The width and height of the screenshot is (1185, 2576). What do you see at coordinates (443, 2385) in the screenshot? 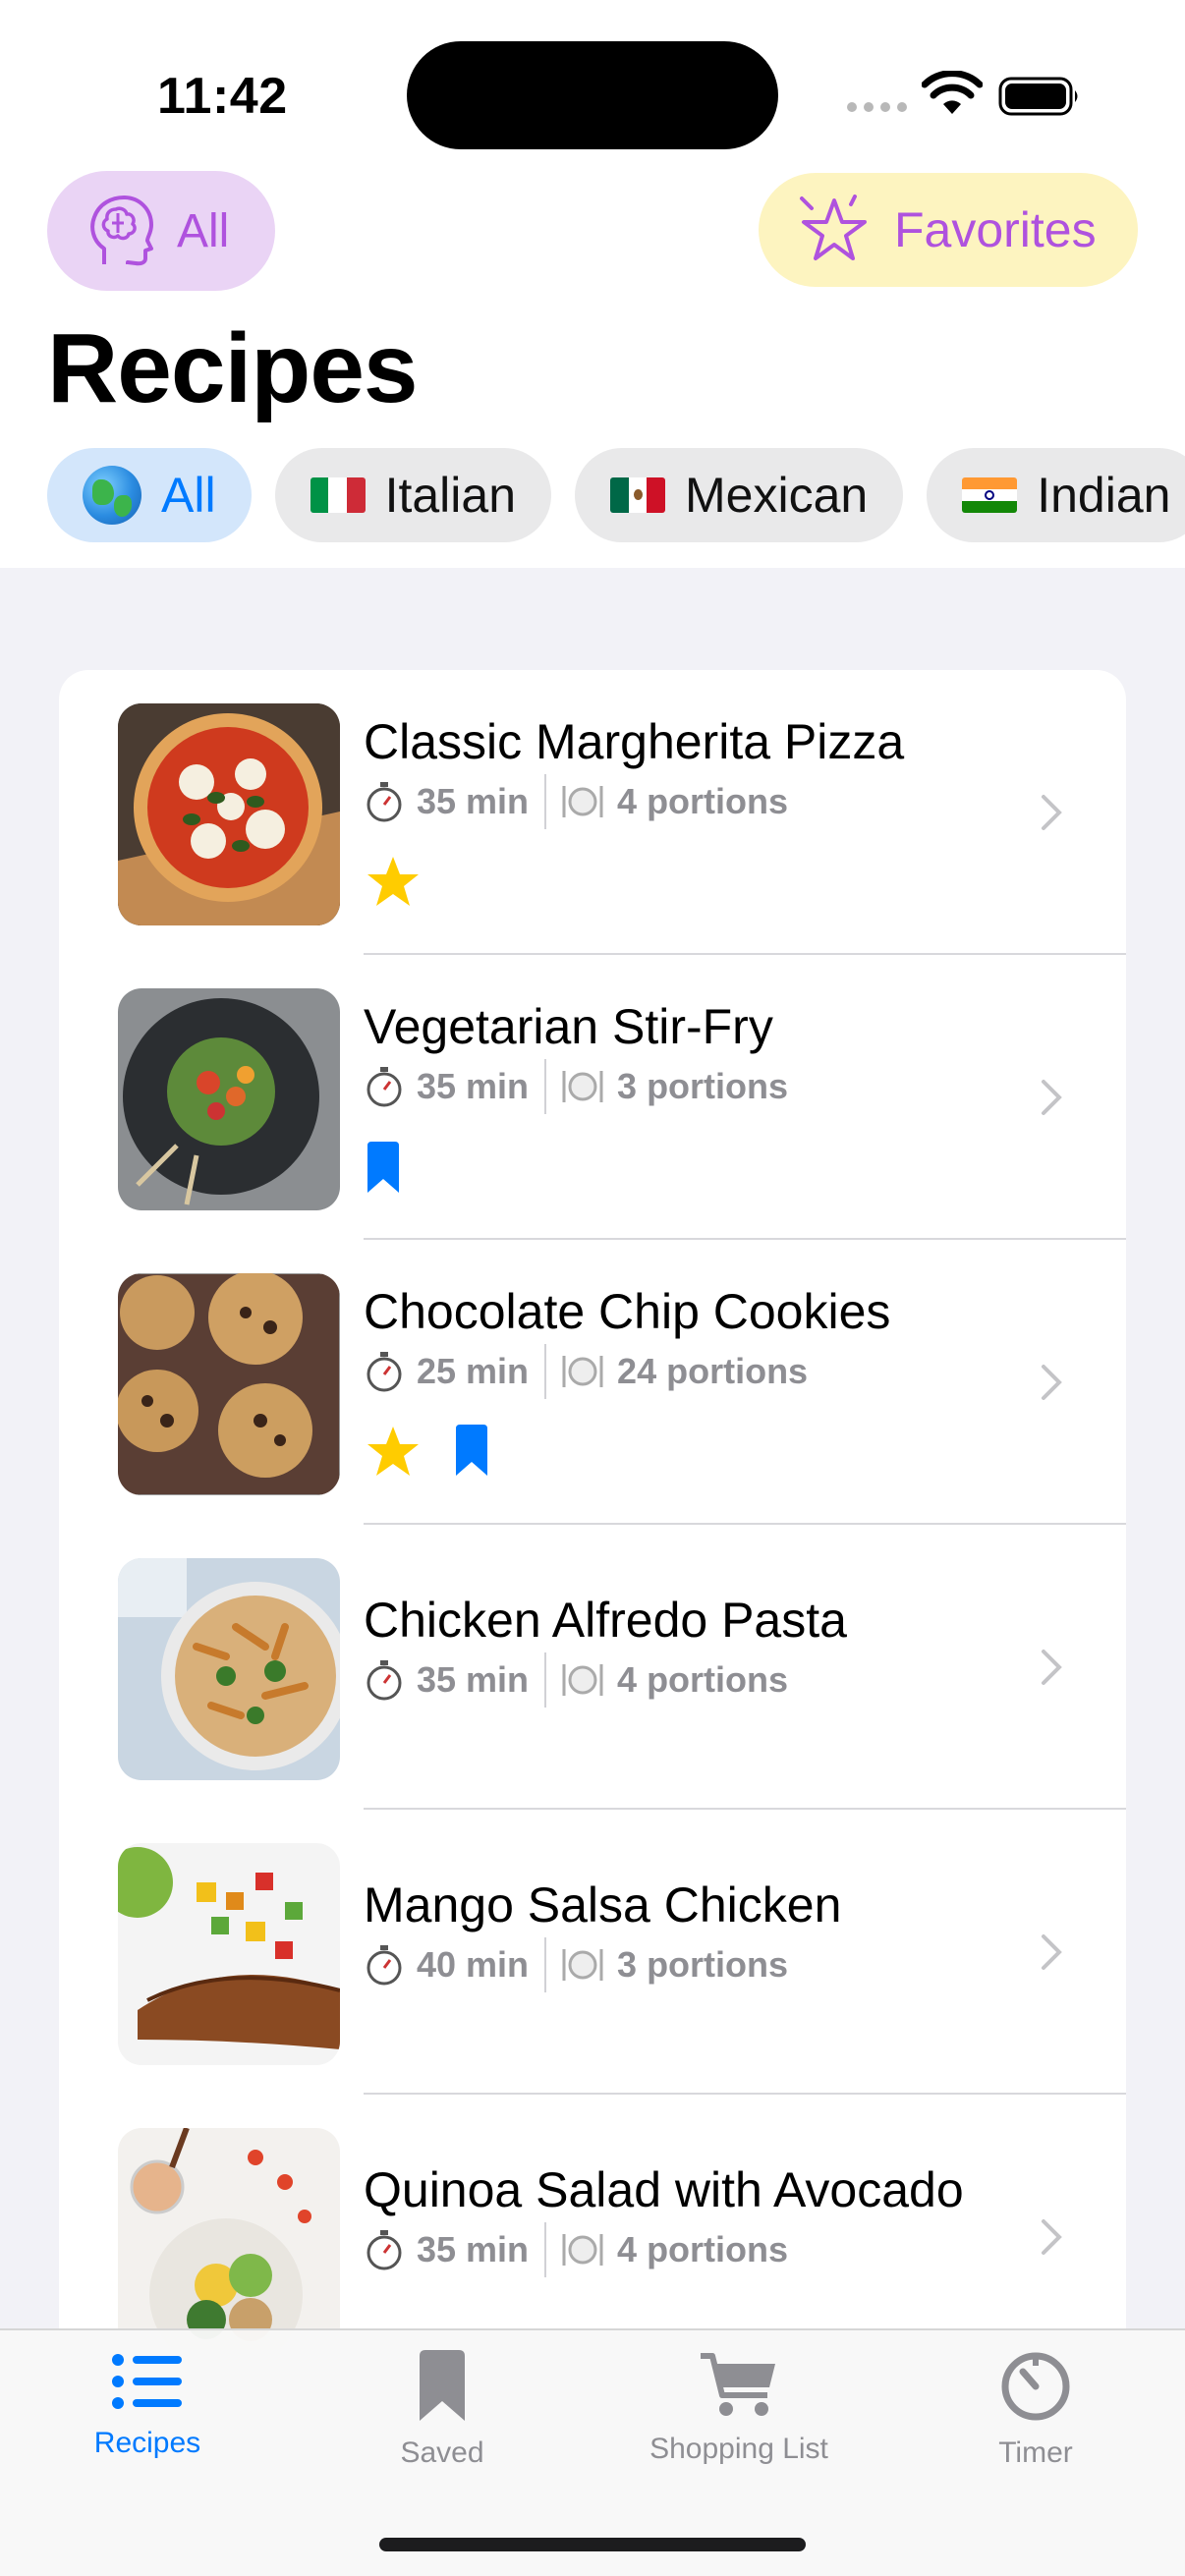
I see `bookmark-icon` at bounding box center [443, 2385].